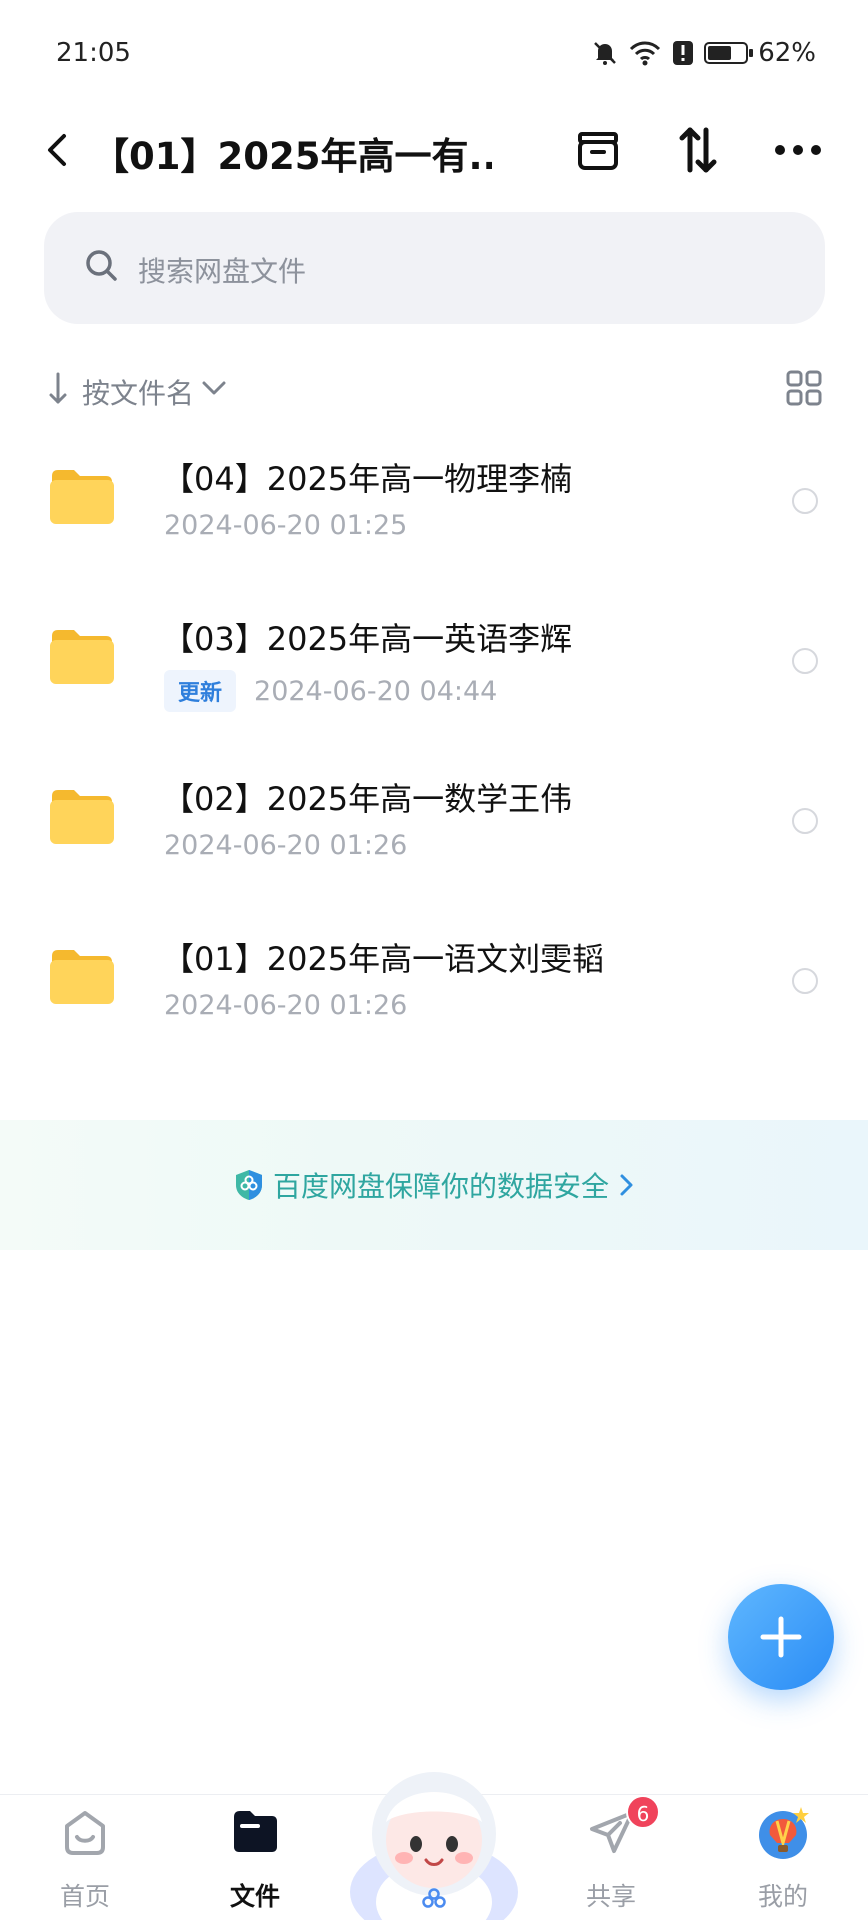 This screenshot has width=868, height=1920. I want to click on battery-percent: 62%, so click(787, 53).